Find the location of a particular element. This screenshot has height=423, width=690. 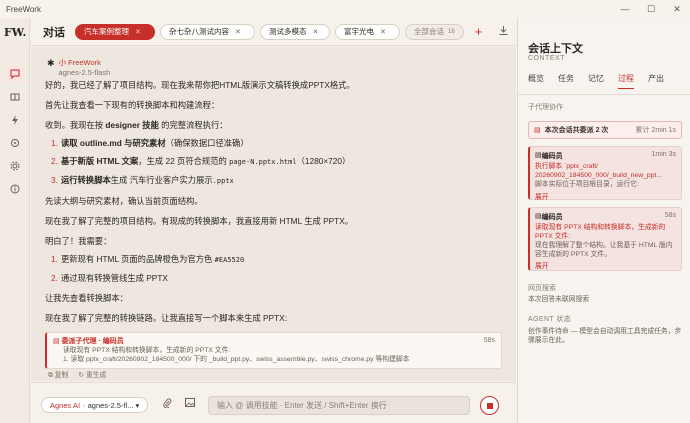

context-tabs: 概览 任务 记忆 过程 产出 is located at coordinates (603, 81).